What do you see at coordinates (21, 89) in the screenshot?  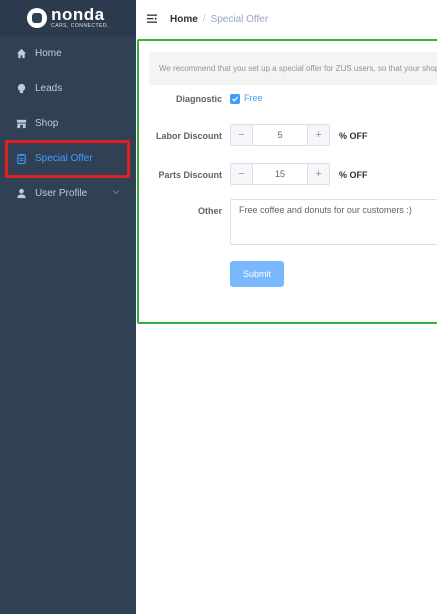 I see `lightbulb-icon` at bounding box center [21, 89].